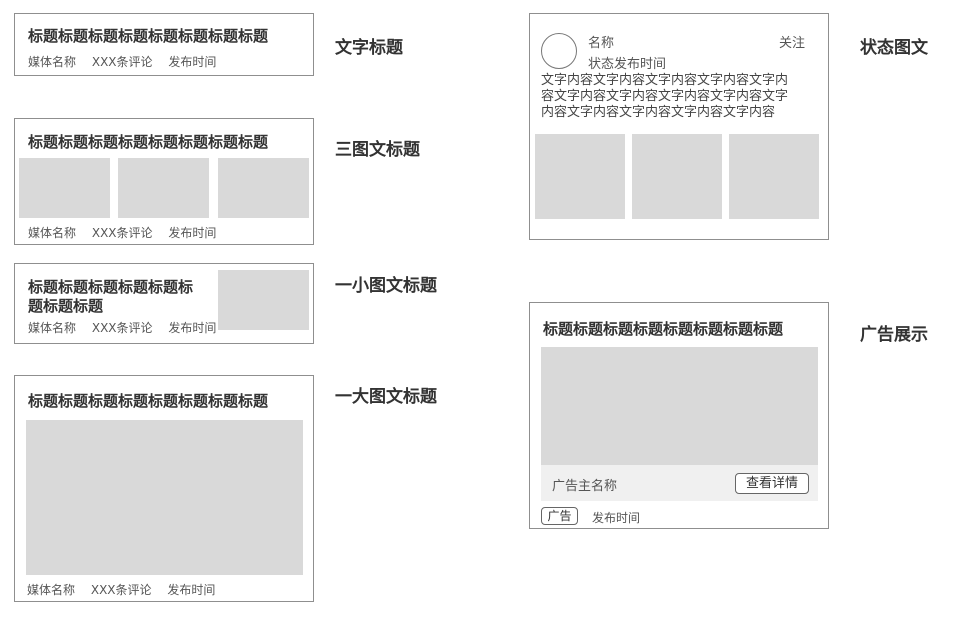 This screenshot has height=623, width=955. Describe the element at coordinates (894, 48) in the screenshot. I see `section-label-status: 状态图文` at that location.